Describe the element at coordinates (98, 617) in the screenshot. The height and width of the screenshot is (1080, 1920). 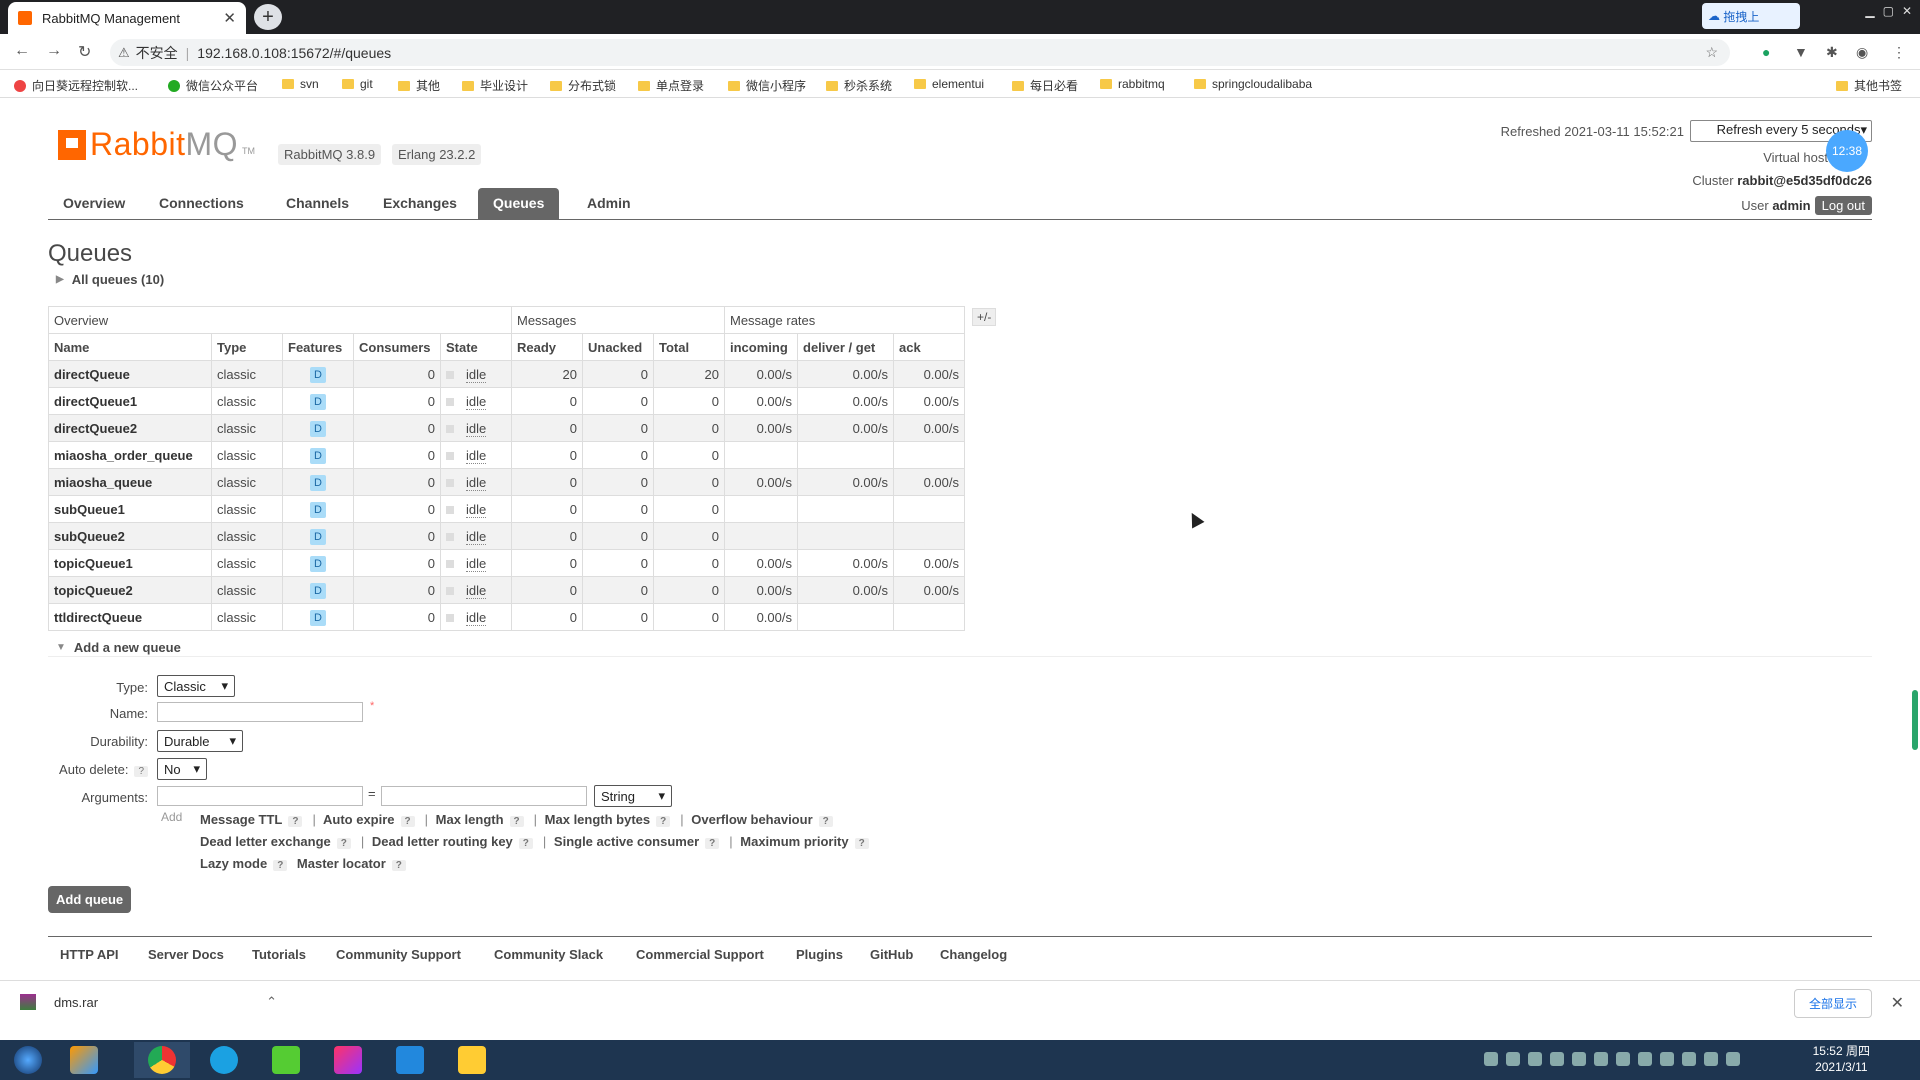
I see `queue-name: ttldirectQueue` at that location.